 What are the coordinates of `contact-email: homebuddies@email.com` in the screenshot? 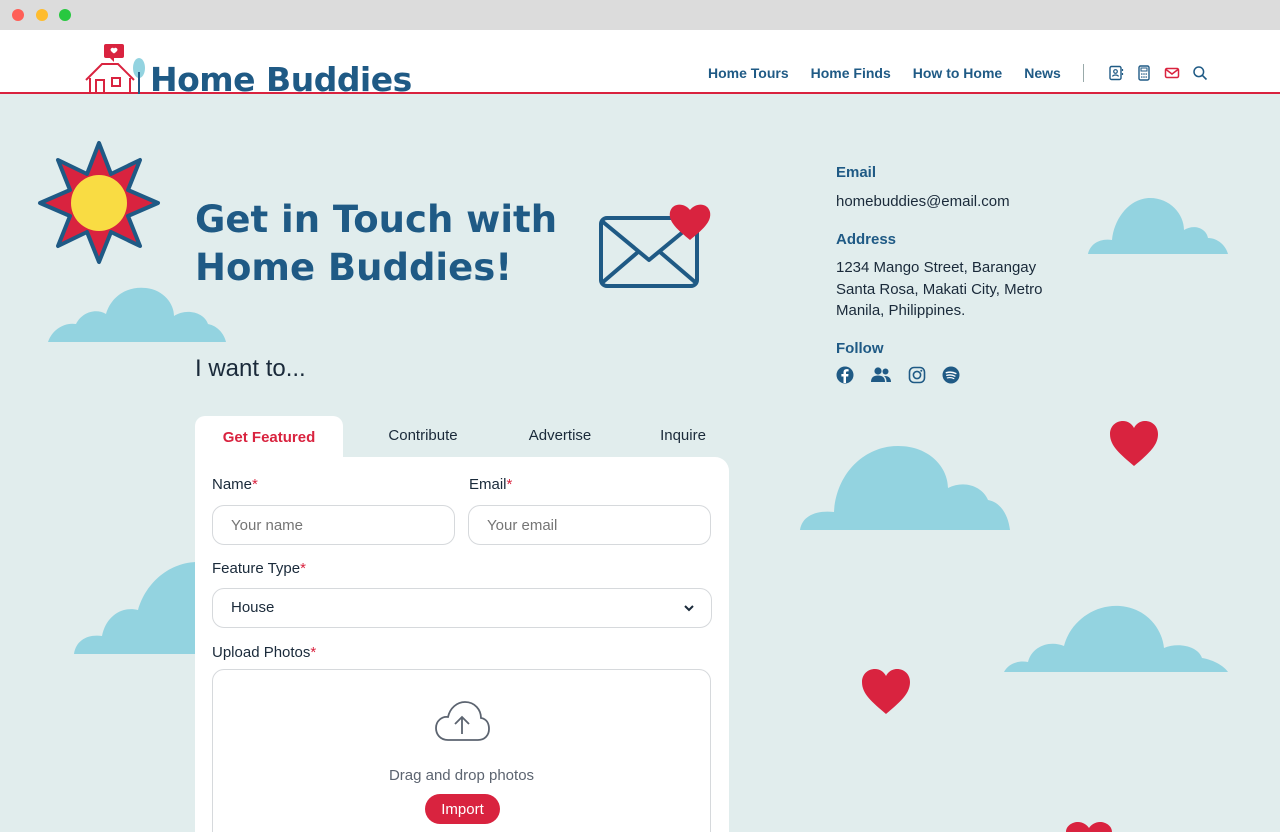 It's located at (951, 202).